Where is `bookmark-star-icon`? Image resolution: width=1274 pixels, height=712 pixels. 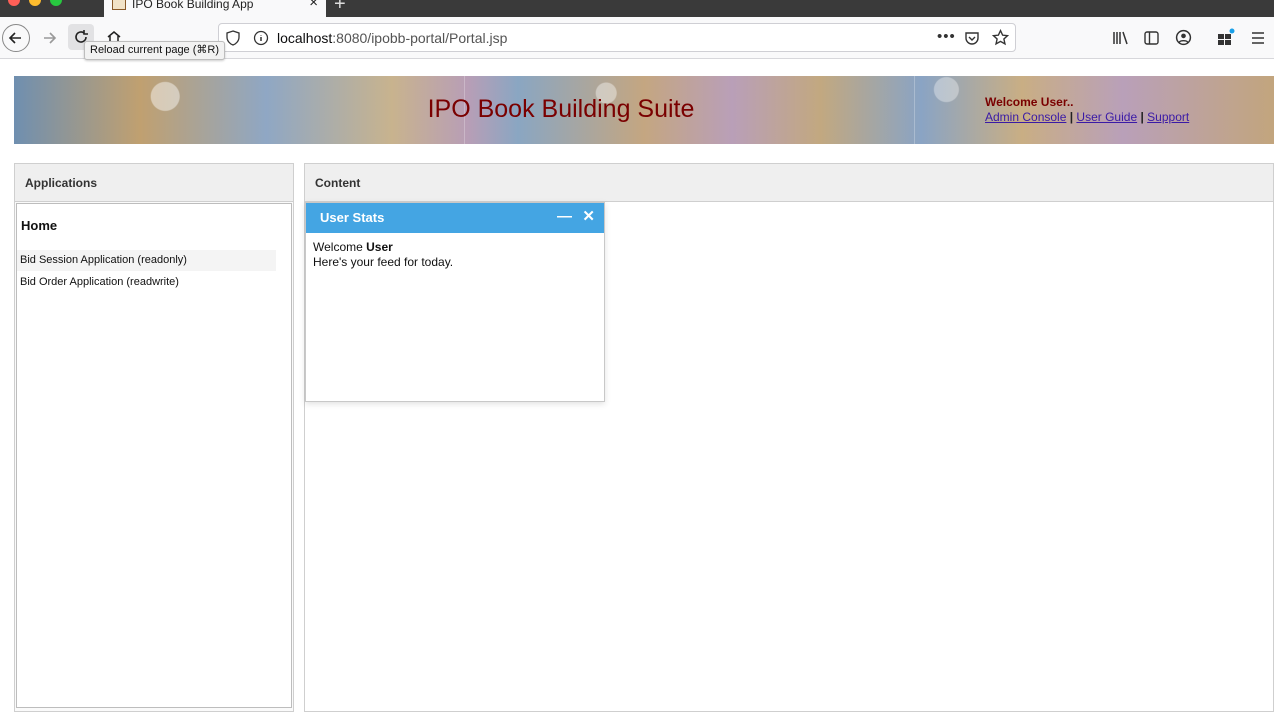 bookmark-star-icon is located at coordinates (1000, 37).